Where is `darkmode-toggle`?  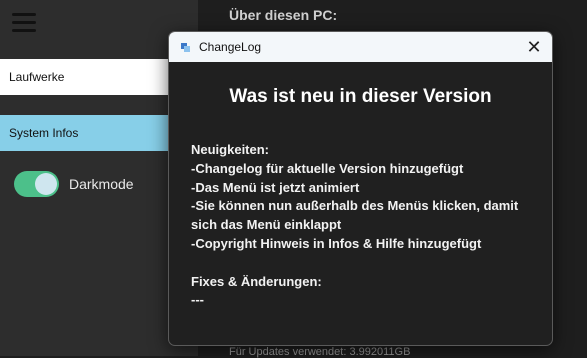 darkmode-toggle is located at coordinates (36, 184).